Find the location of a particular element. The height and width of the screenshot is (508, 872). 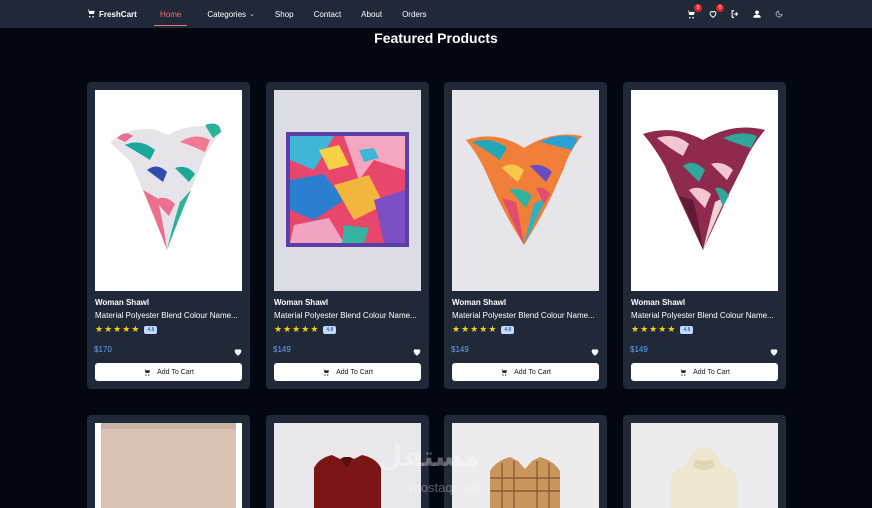

cart-icon: 0 is located at coordinates (694, 11).